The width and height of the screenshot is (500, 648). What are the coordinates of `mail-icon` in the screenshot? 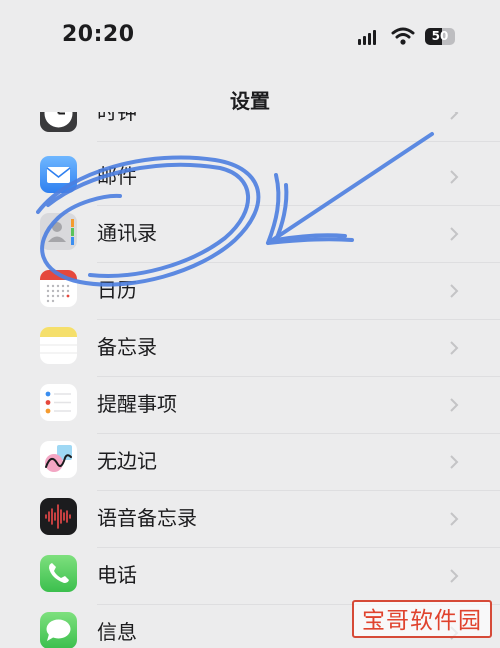 It's located at (58, 174).